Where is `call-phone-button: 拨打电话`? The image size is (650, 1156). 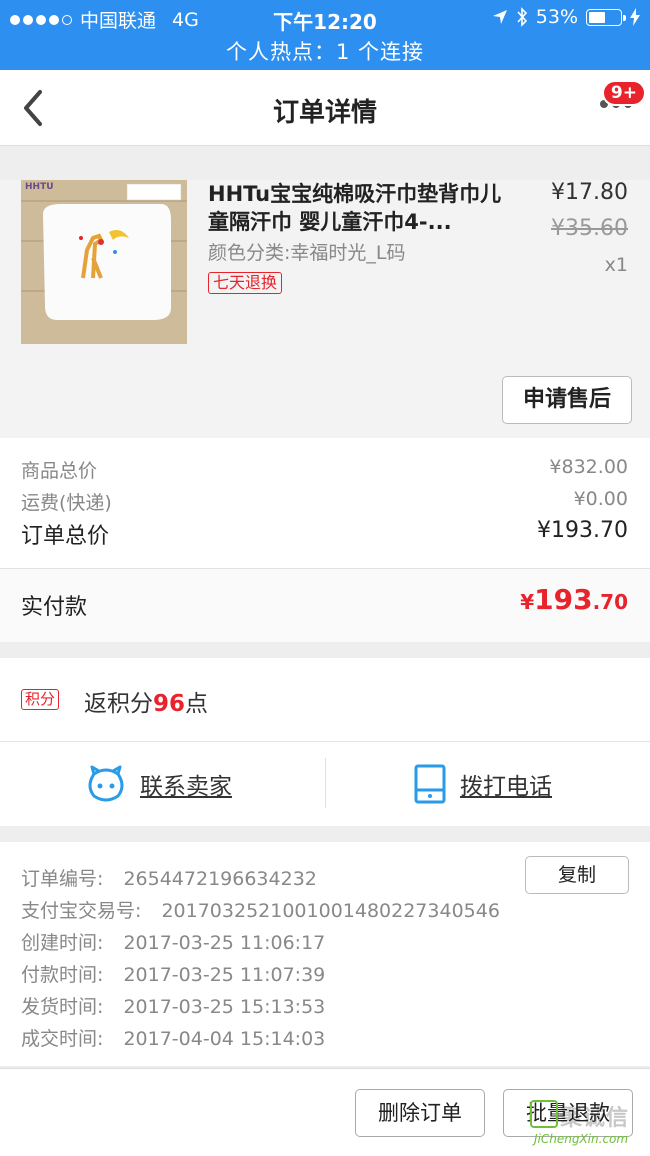 call-phone-button: 拨打电话 is located at coordinates (483, 784).